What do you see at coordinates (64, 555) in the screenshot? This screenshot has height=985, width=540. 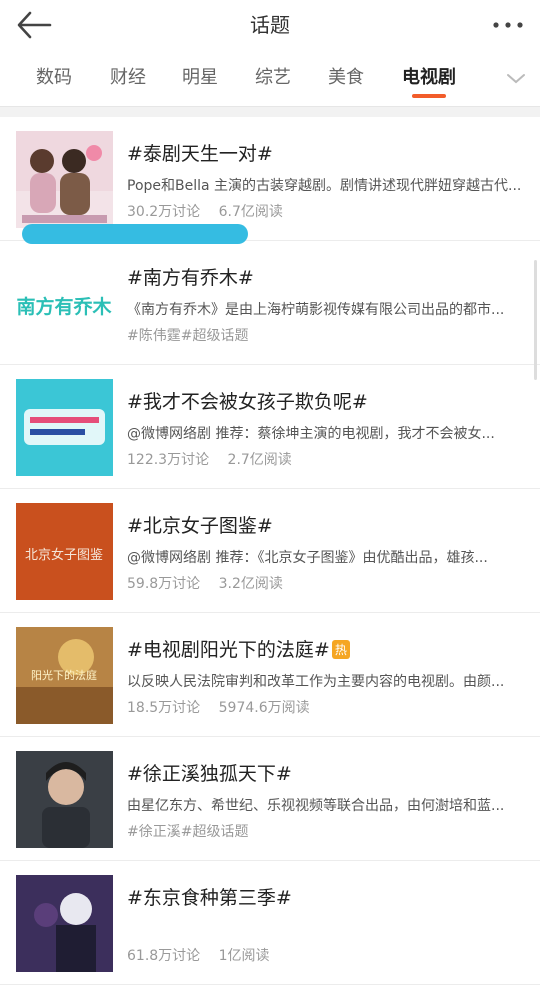 I see `thumbnail-logo-text: 北京女子图鉴` at bounding box center [64, 555].